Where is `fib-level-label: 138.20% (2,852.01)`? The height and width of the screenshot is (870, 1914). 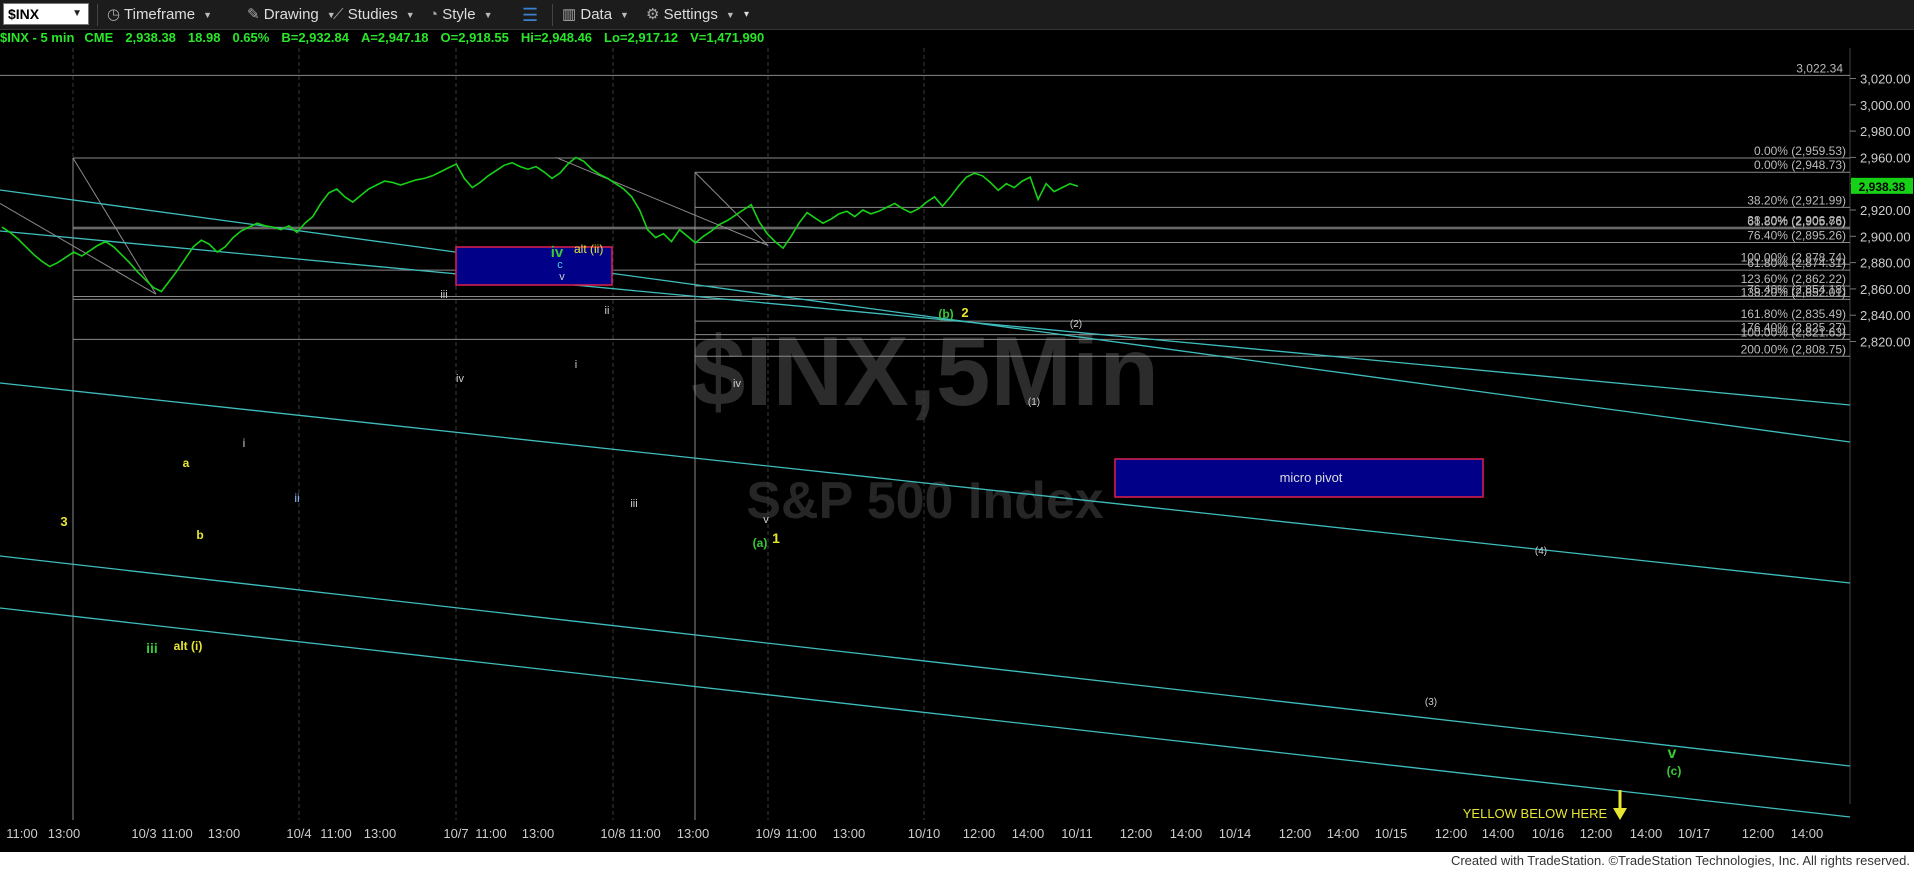 fib-level-label: 138.20% (2,852.01) is located at coordinates (1793, 292).